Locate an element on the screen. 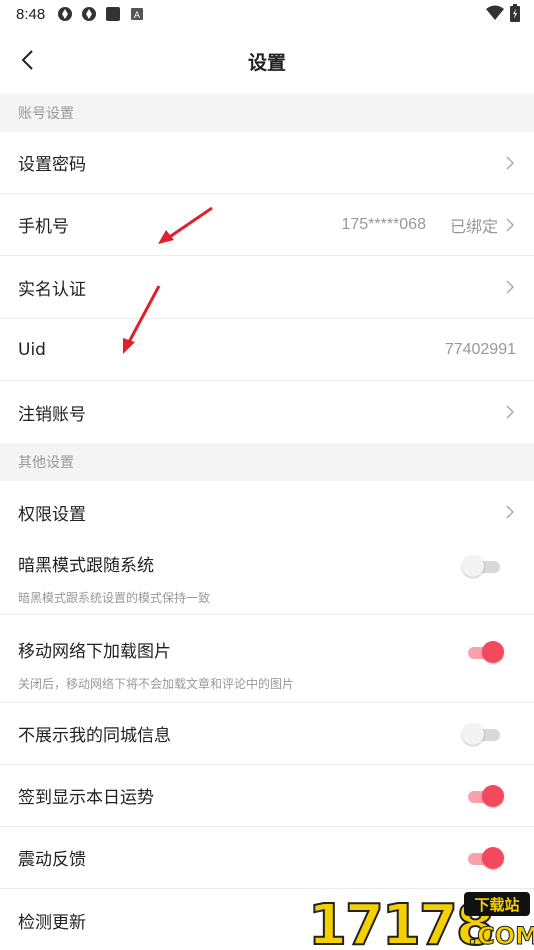  back-button is located at coordinates (27, 60).